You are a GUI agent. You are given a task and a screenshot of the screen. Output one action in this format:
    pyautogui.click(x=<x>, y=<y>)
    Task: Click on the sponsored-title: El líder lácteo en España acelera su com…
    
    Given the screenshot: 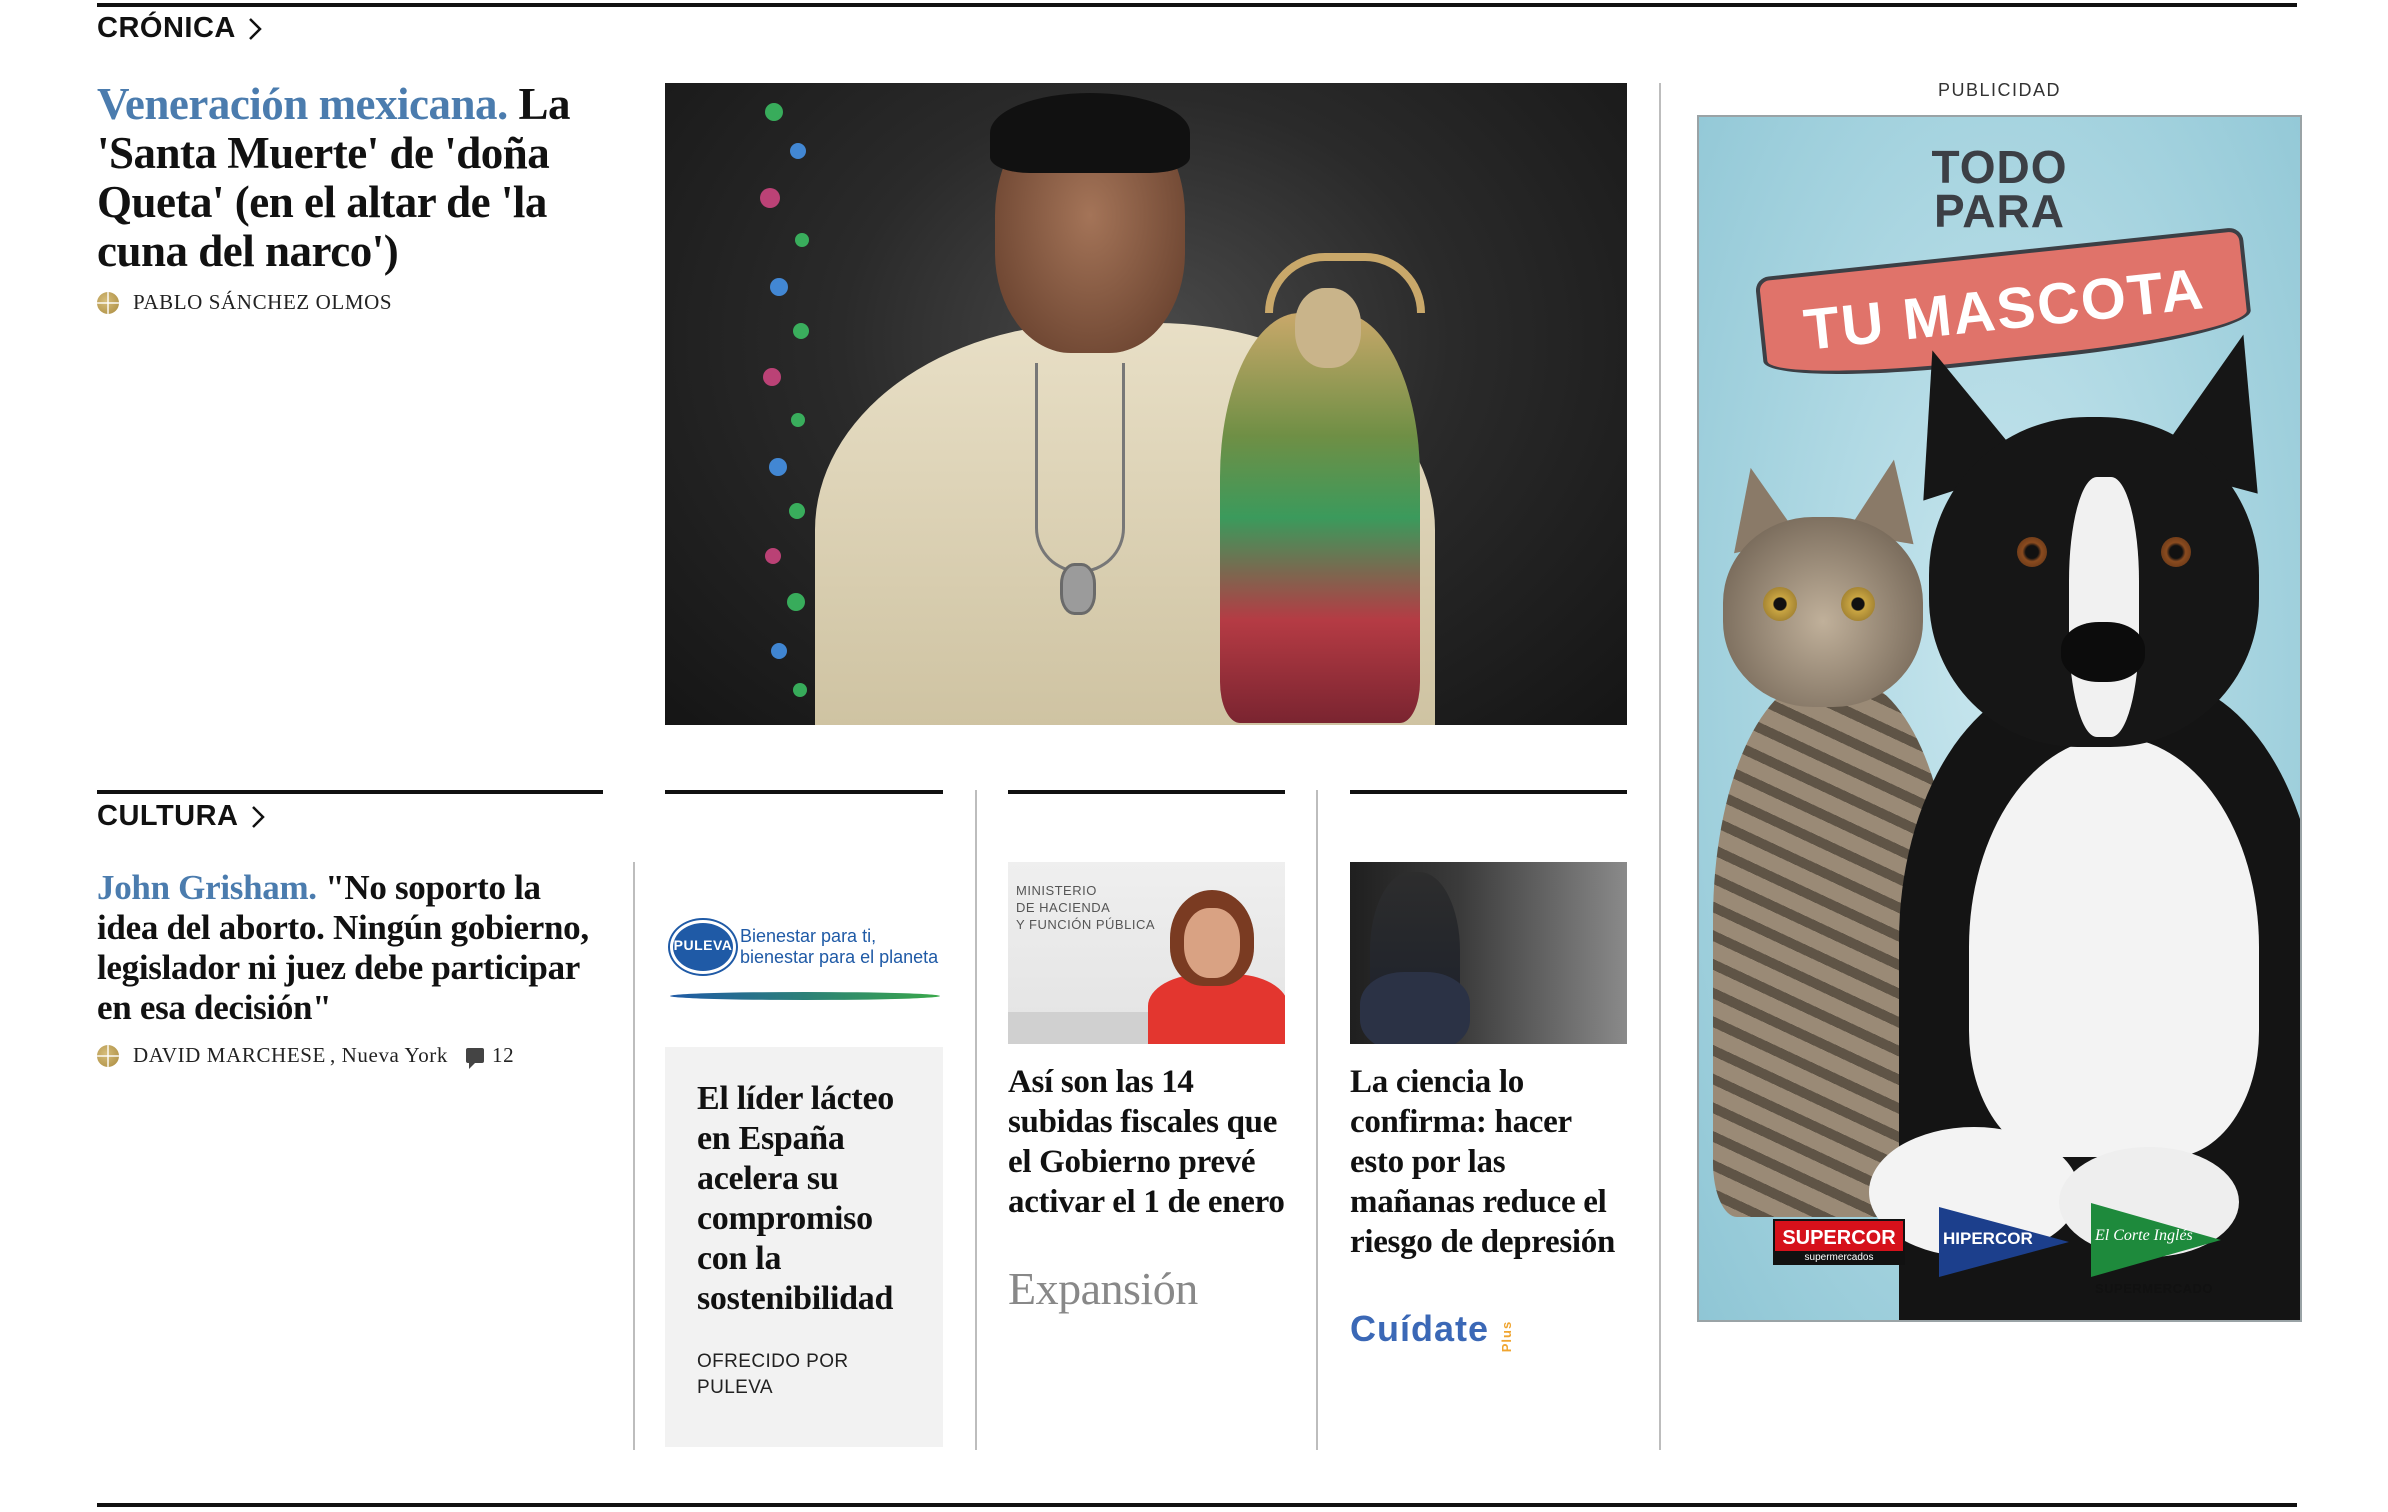 What is the action you would take?
    pyautogui.click(x=795, y=1198)
    